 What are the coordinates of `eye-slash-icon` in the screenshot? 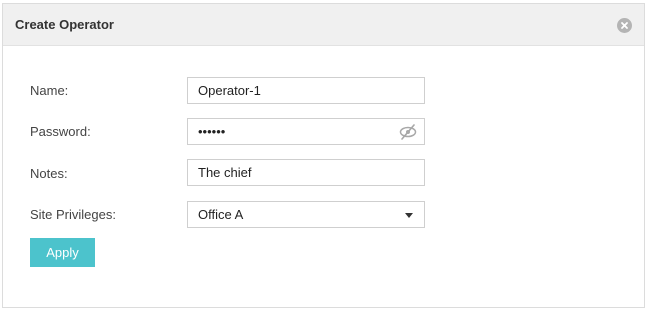 It's located at (408, 132).